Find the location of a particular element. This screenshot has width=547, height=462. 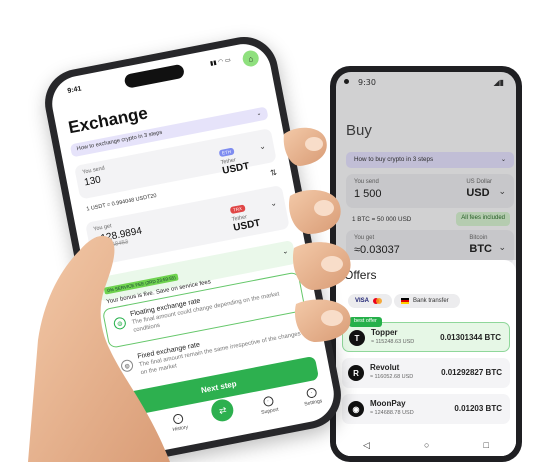

status-time: 9:41 is located at coordinates (74, 90).